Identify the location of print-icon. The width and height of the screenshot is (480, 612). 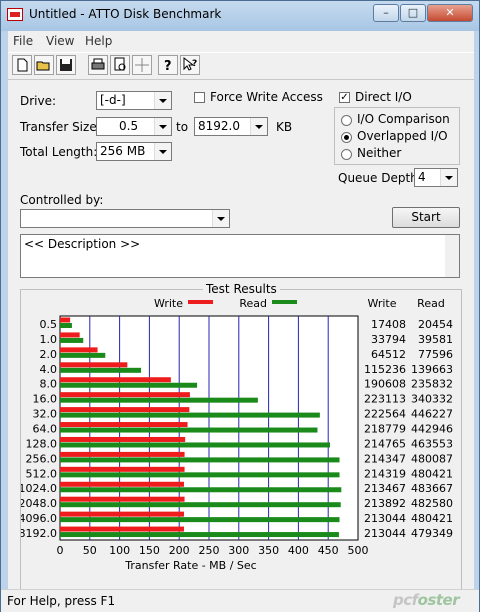
(98, 65).